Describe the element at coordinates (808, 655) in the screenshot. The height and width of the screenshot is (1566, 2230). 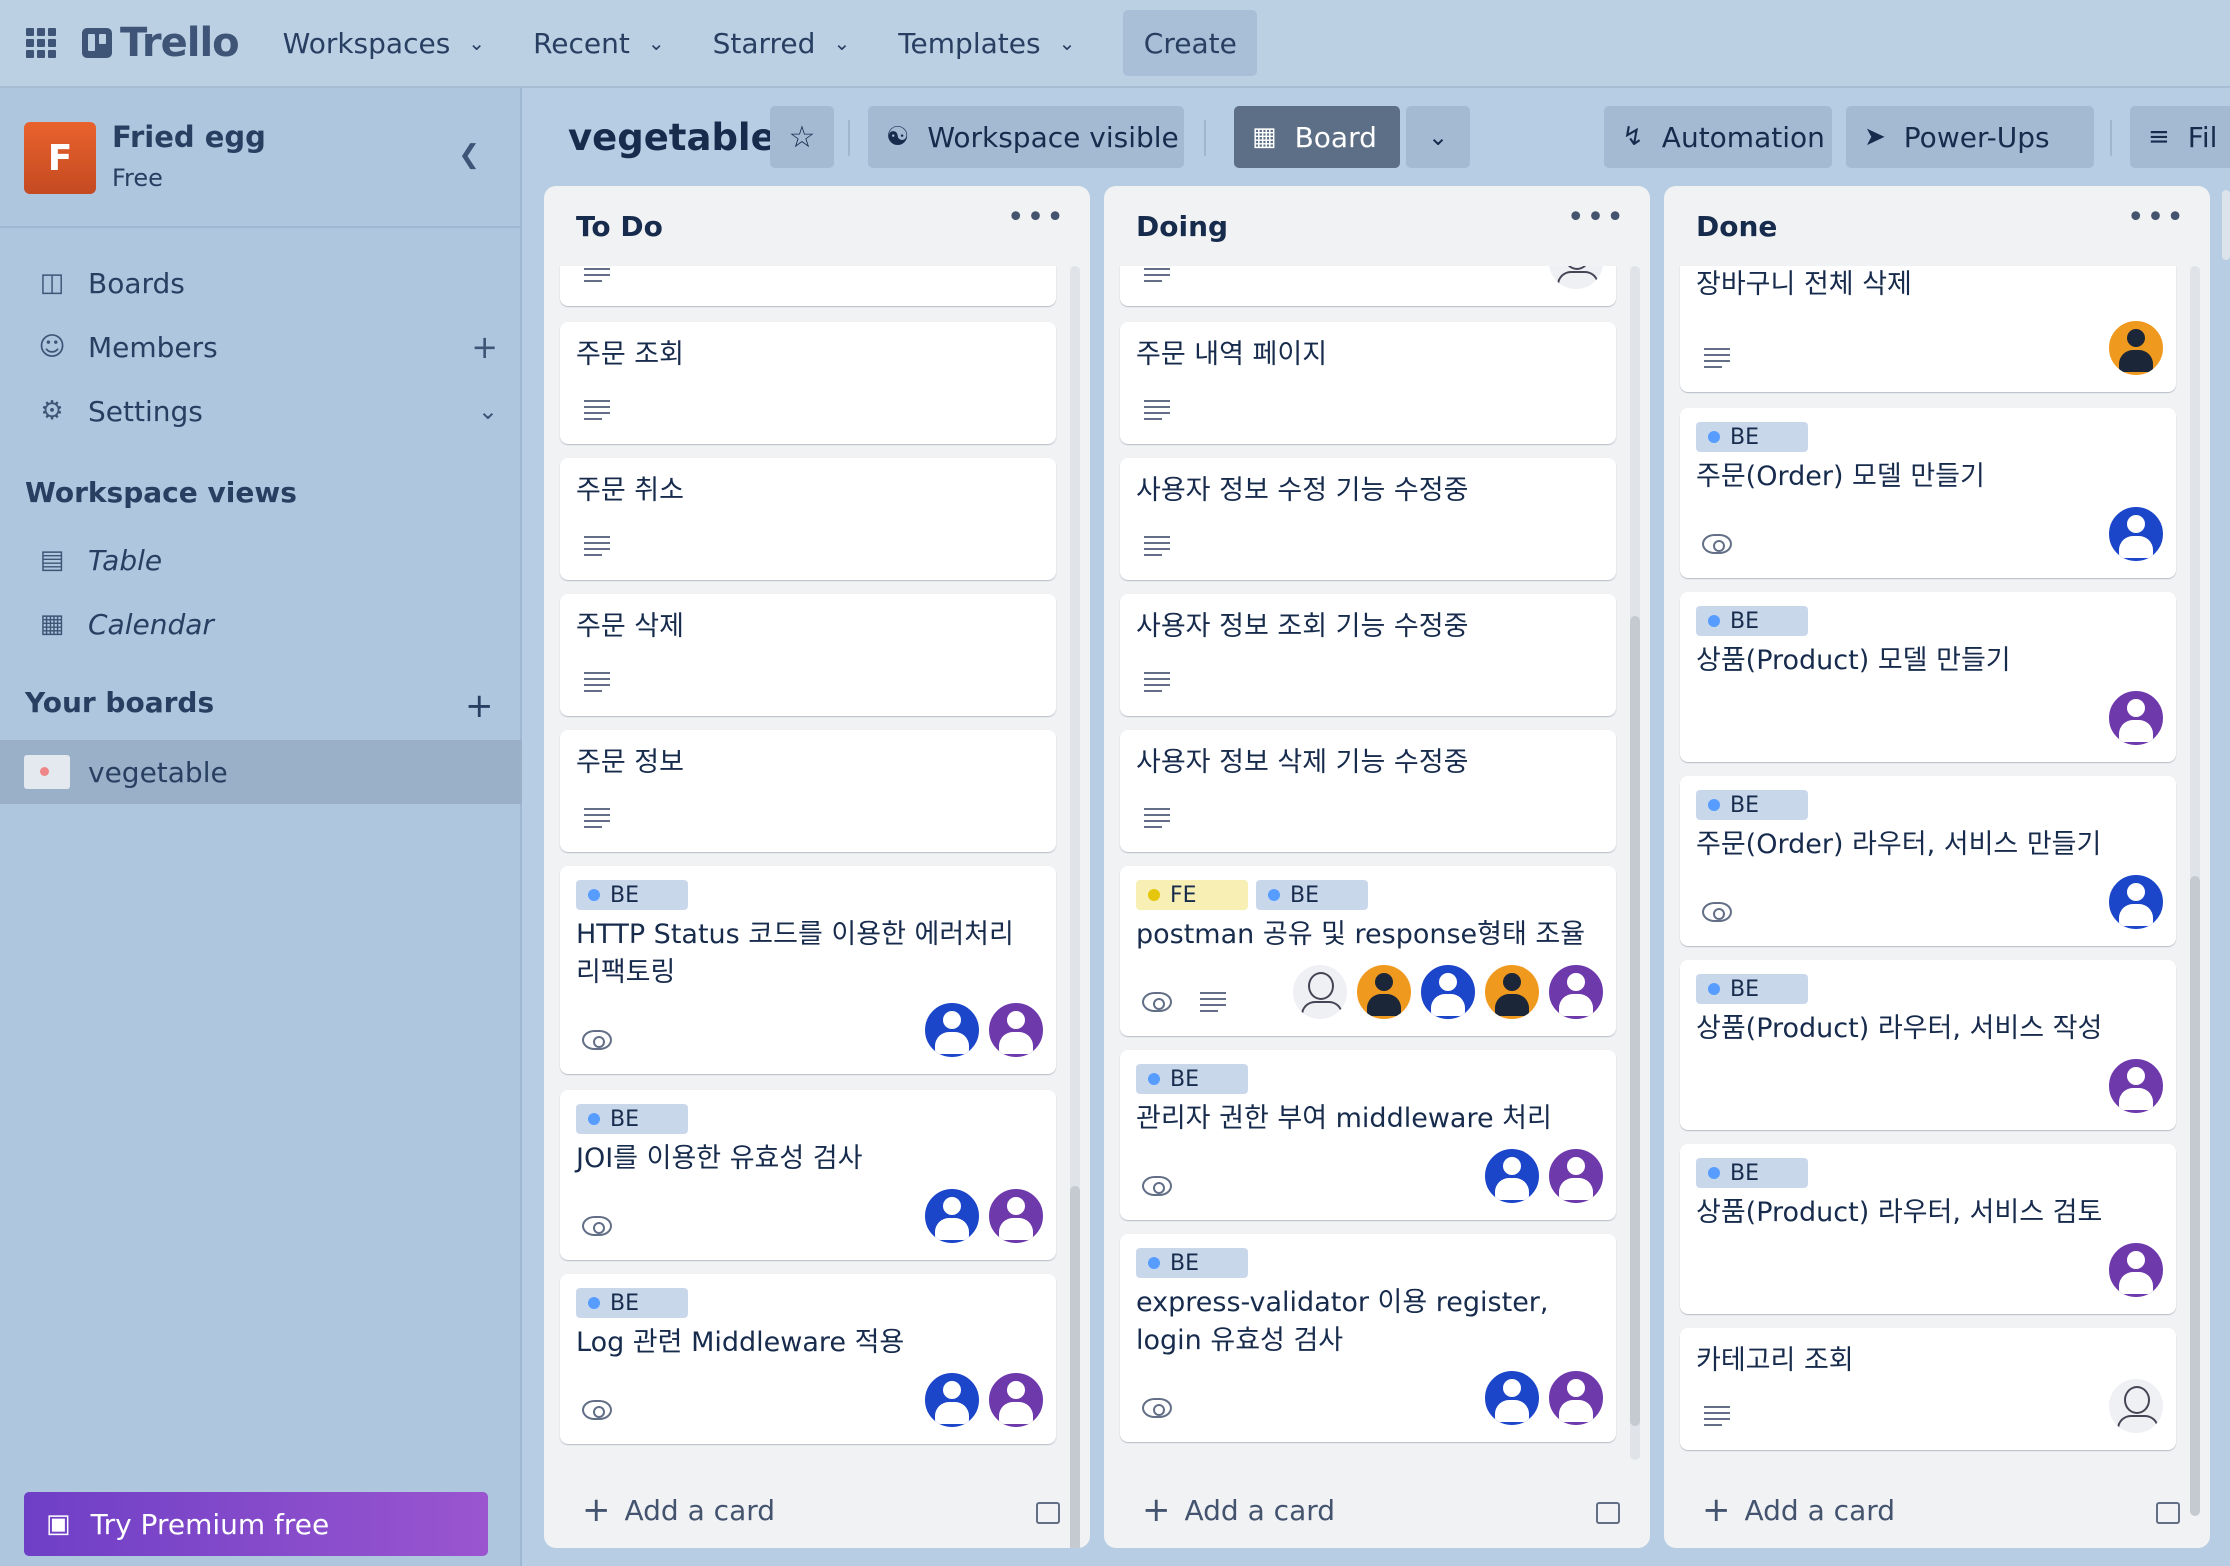
I see `card: 주문 삭제` at that location.